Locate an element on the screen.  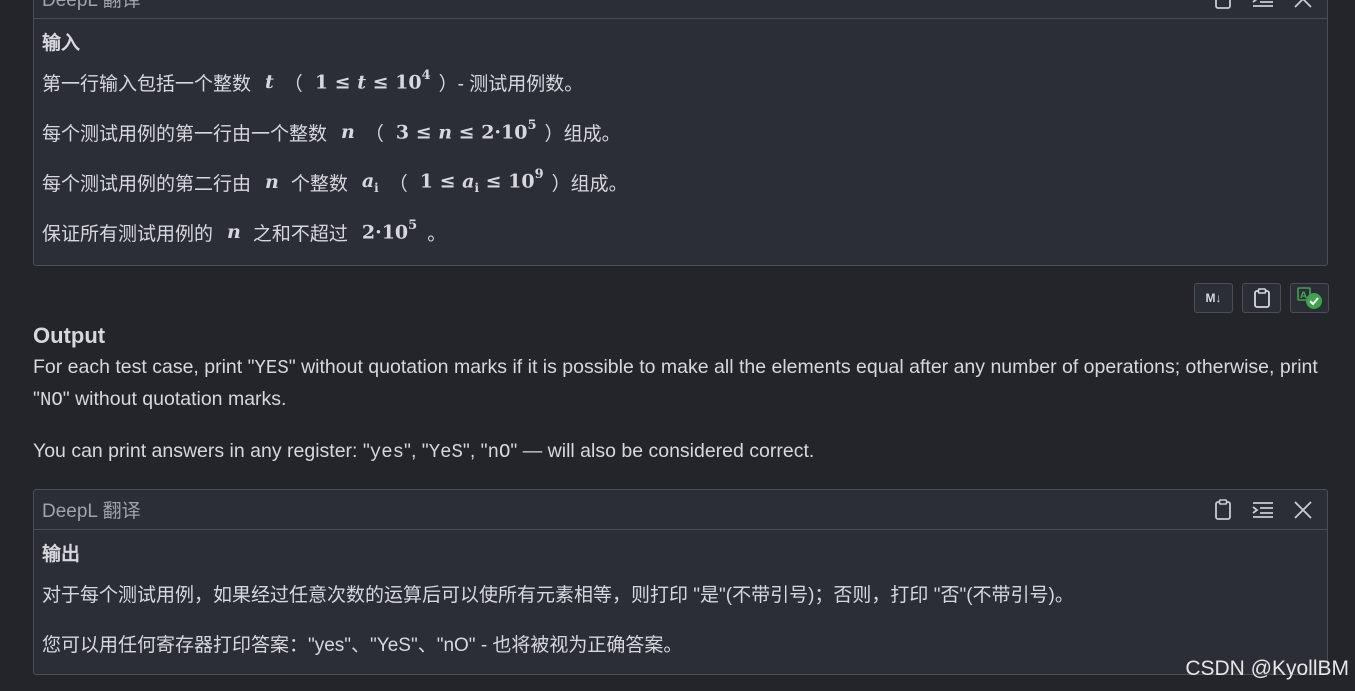
copy-button is located at coordinates (1261, 298).